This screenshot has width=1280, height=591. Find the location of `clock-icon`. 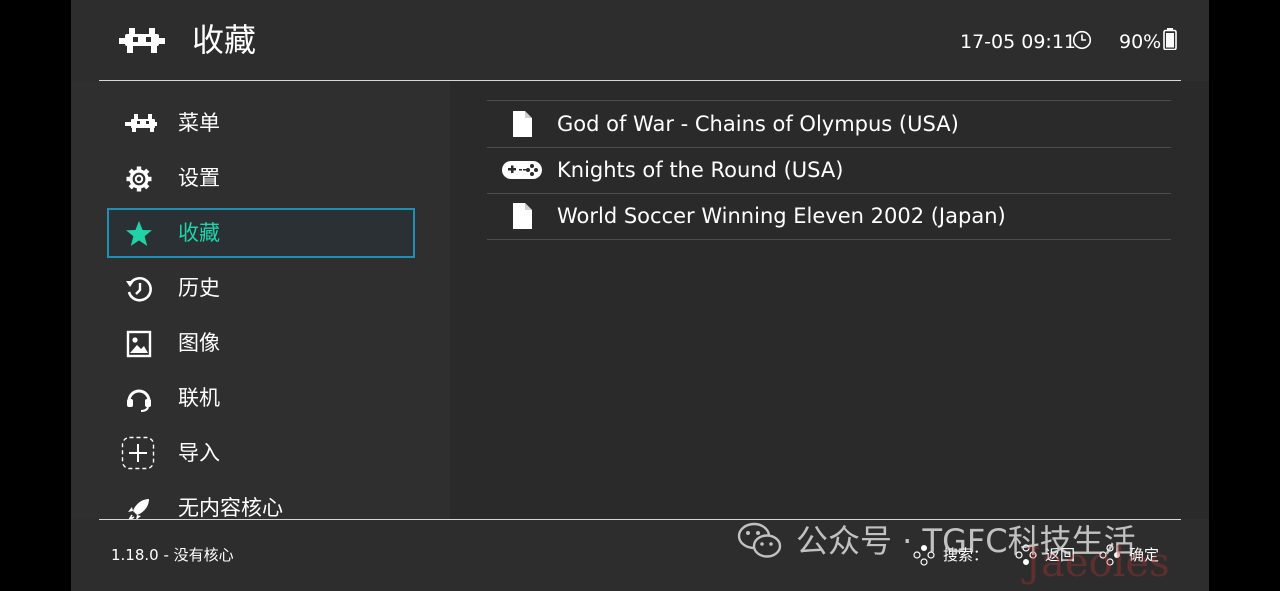

clock-icon is located at coordinates (1082, 40).